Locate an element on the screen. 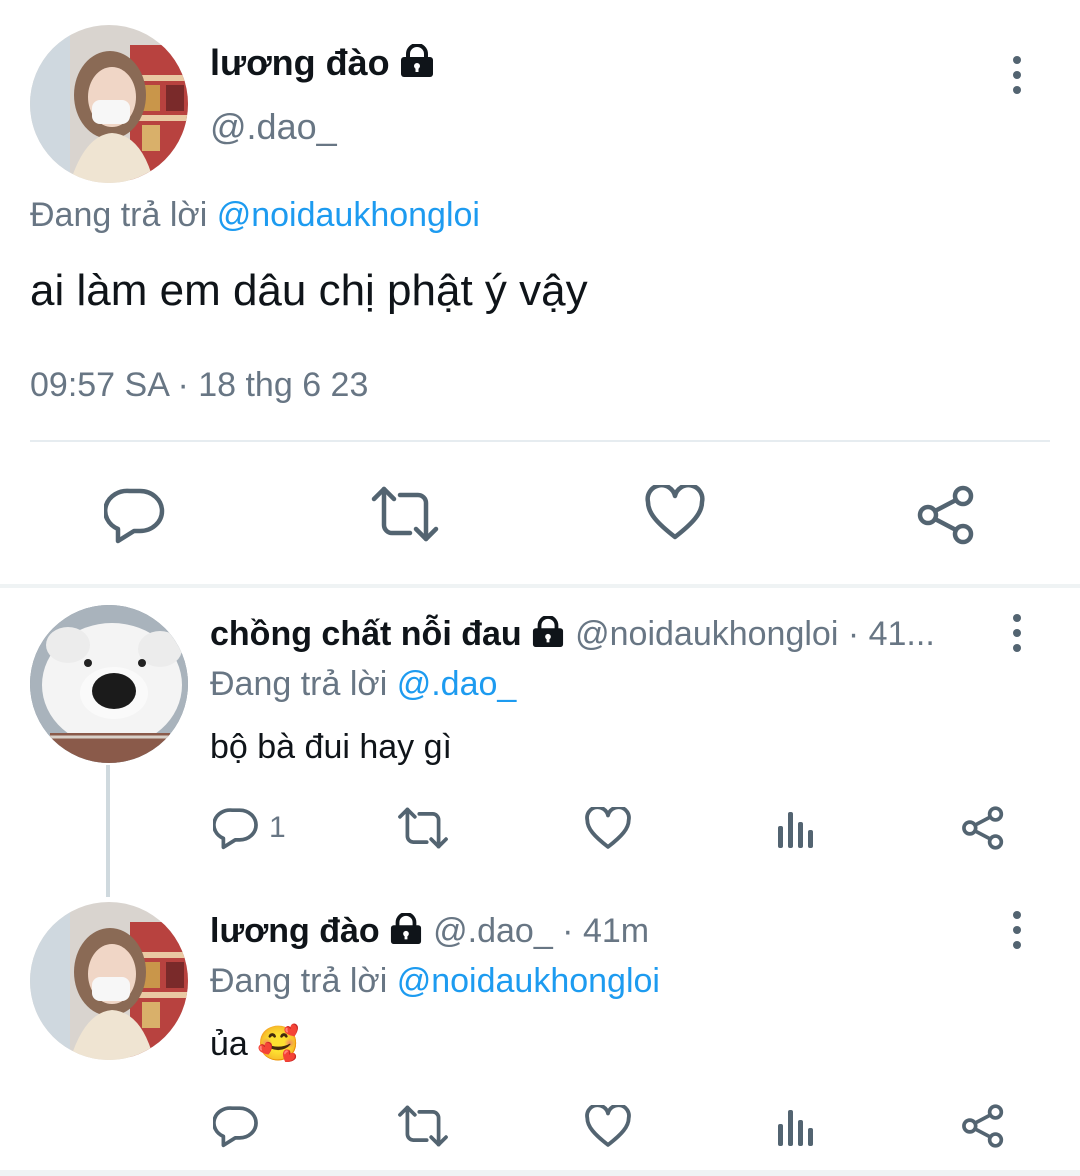  reply-action: 1 is located at coordinates (249, 828).